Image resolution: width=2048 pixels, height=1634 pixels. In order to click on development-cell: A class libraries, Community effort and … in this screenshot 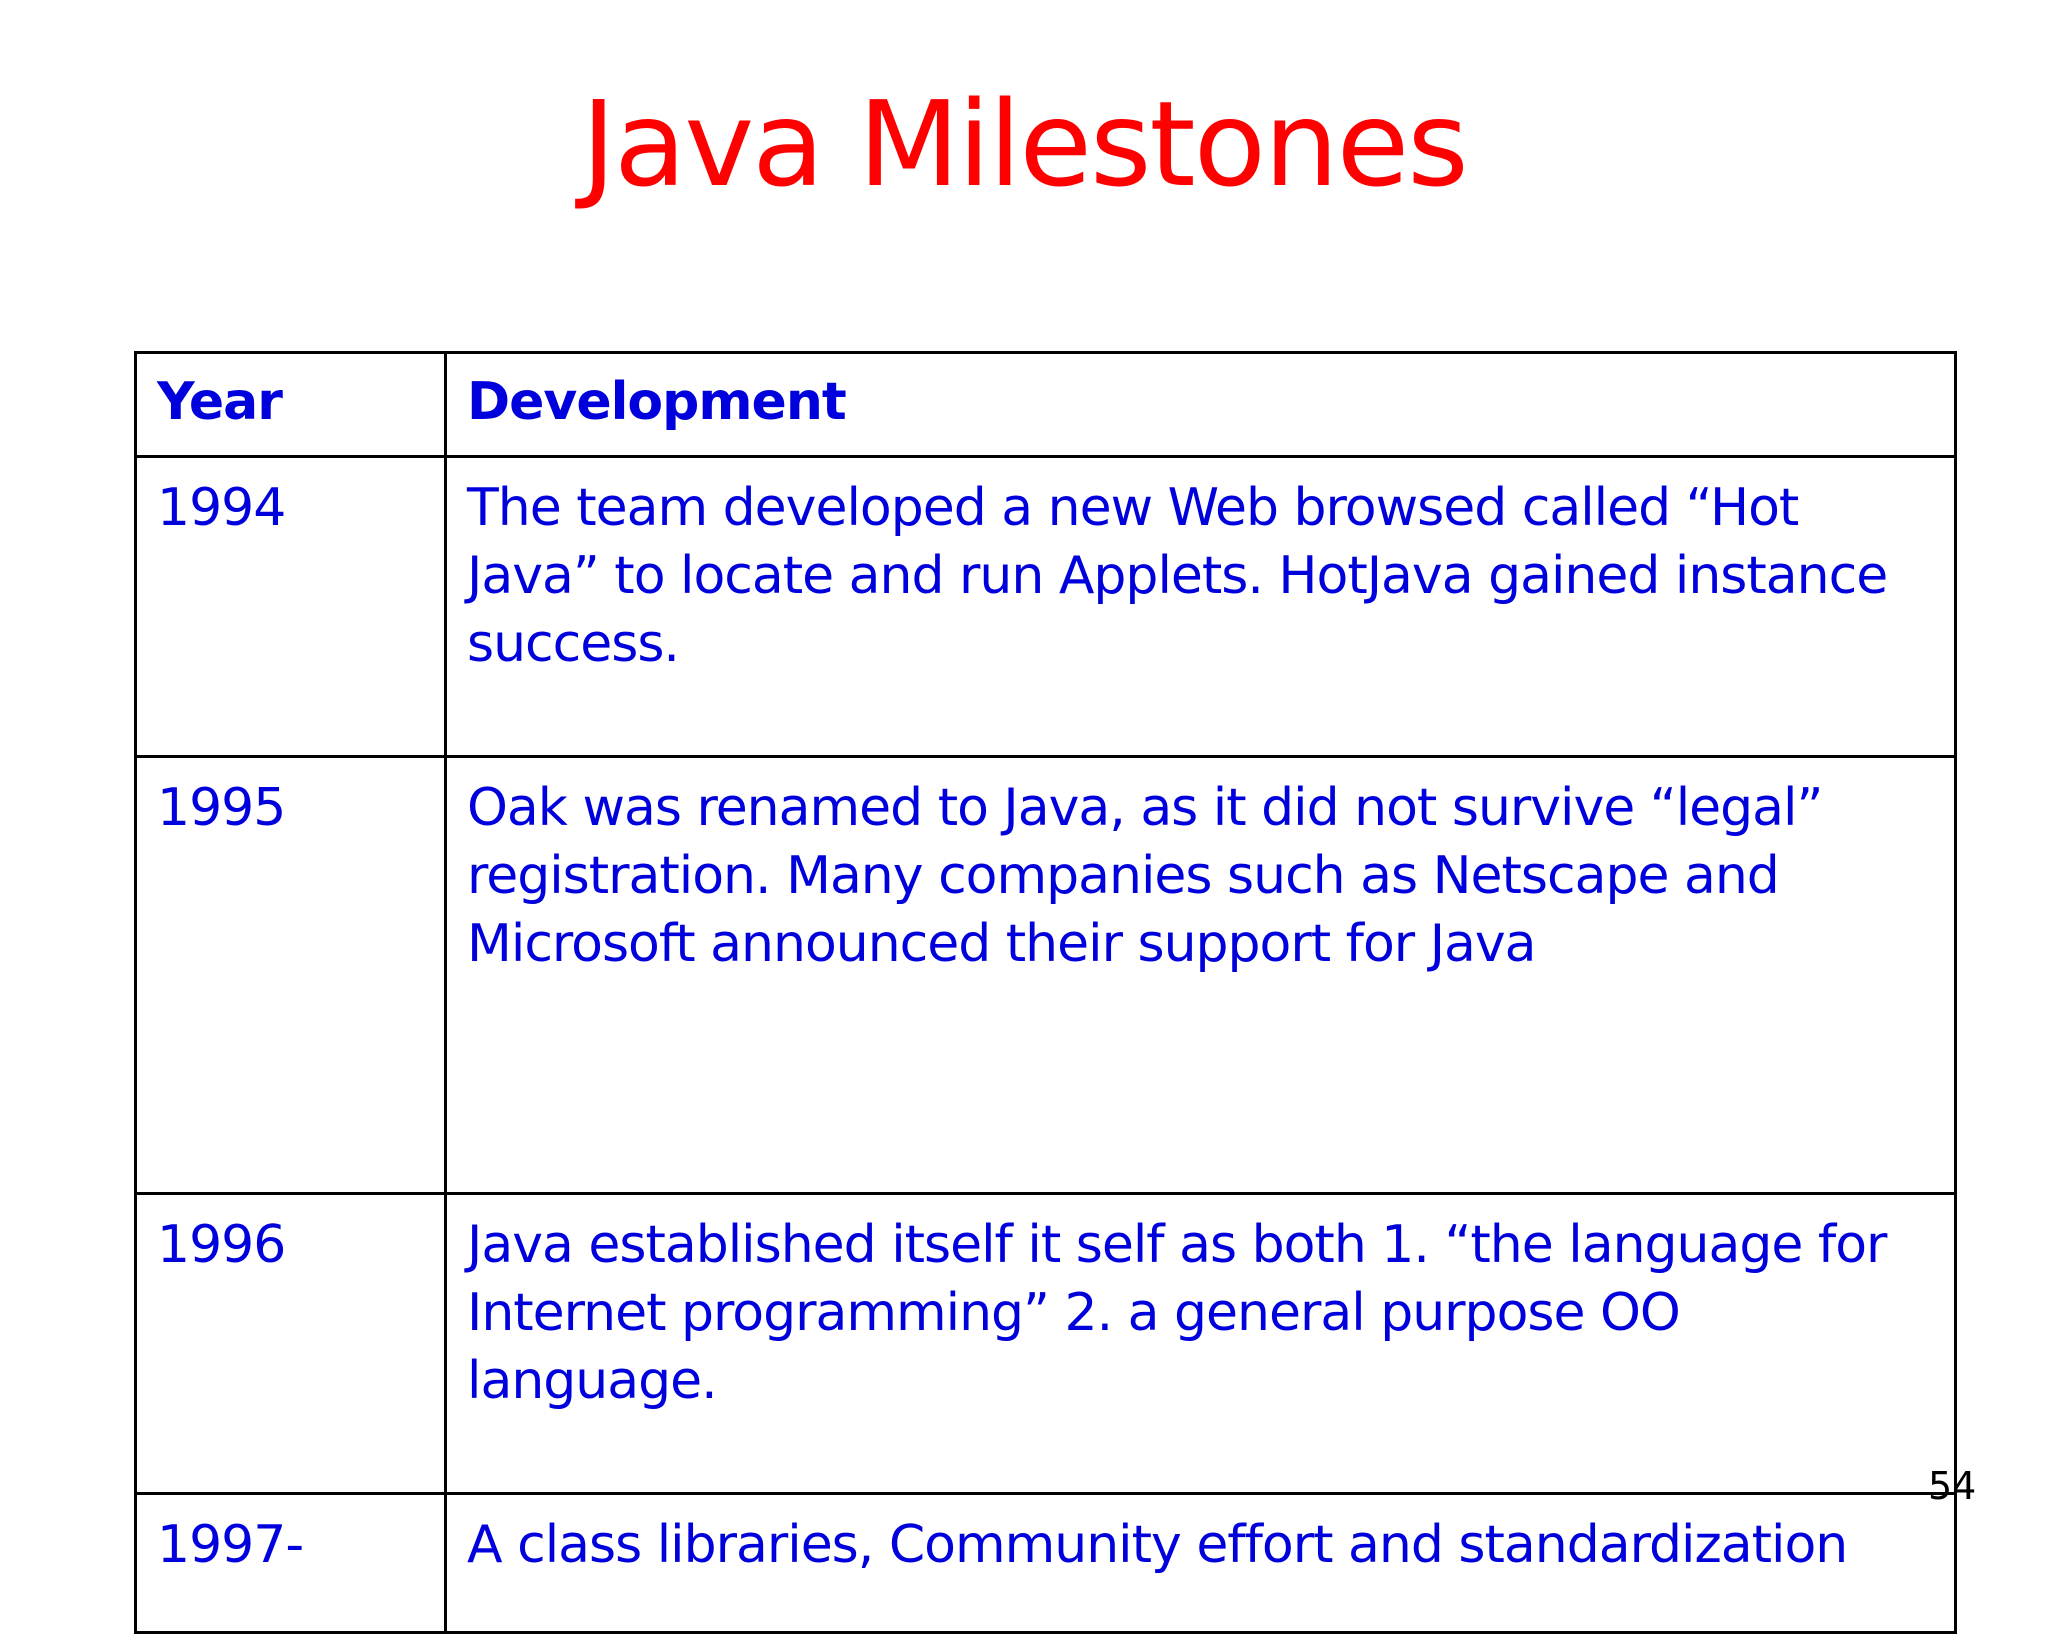, I will do `click(1200, 1563)`.